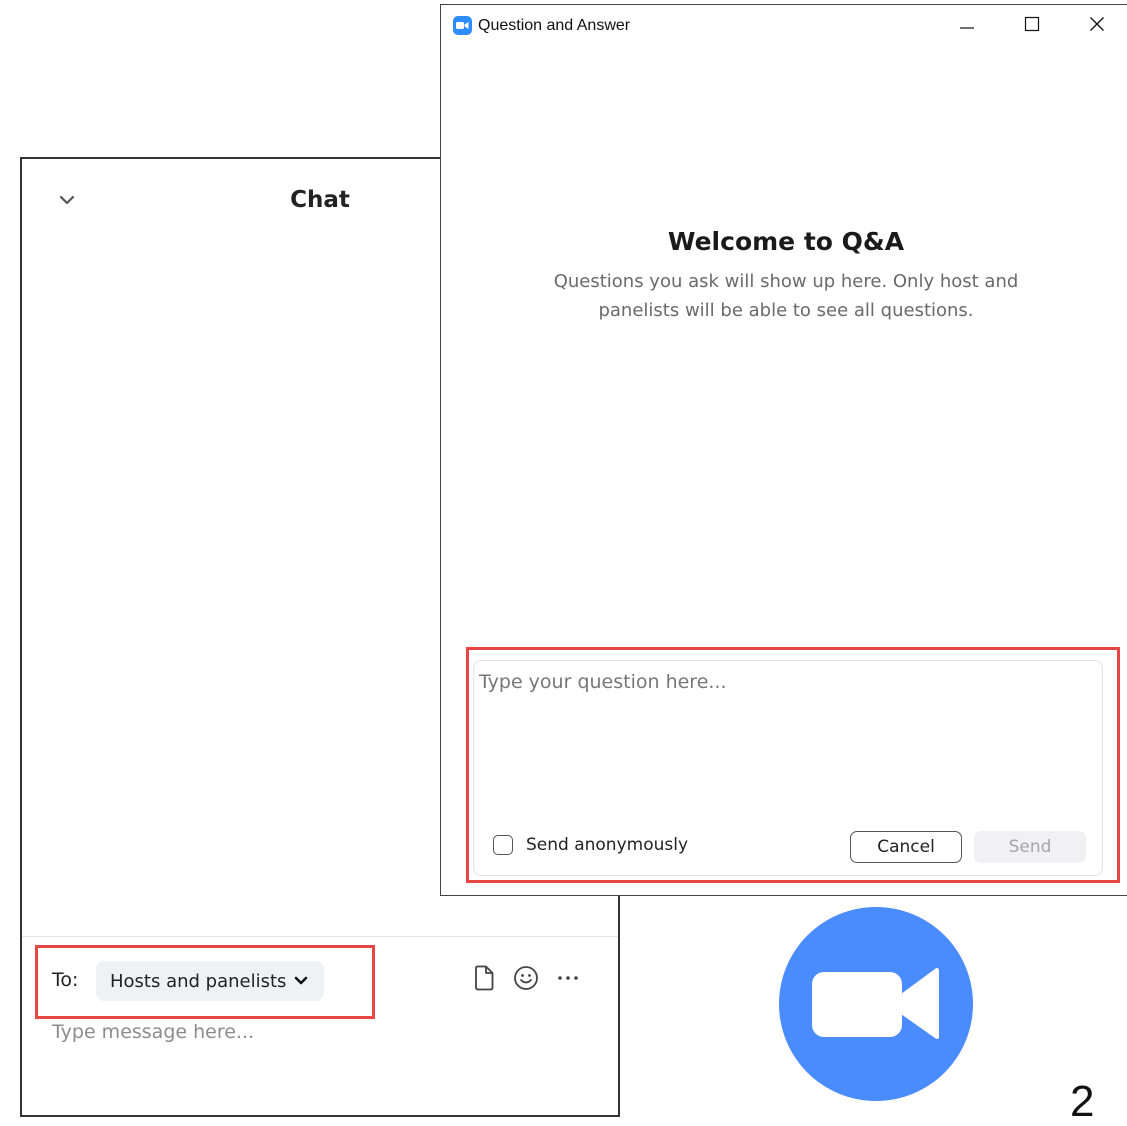  What do you see at coordinates (462, 25) in the screenshot?
I see `zoom-app-icon` at bounding box center [462, 25].